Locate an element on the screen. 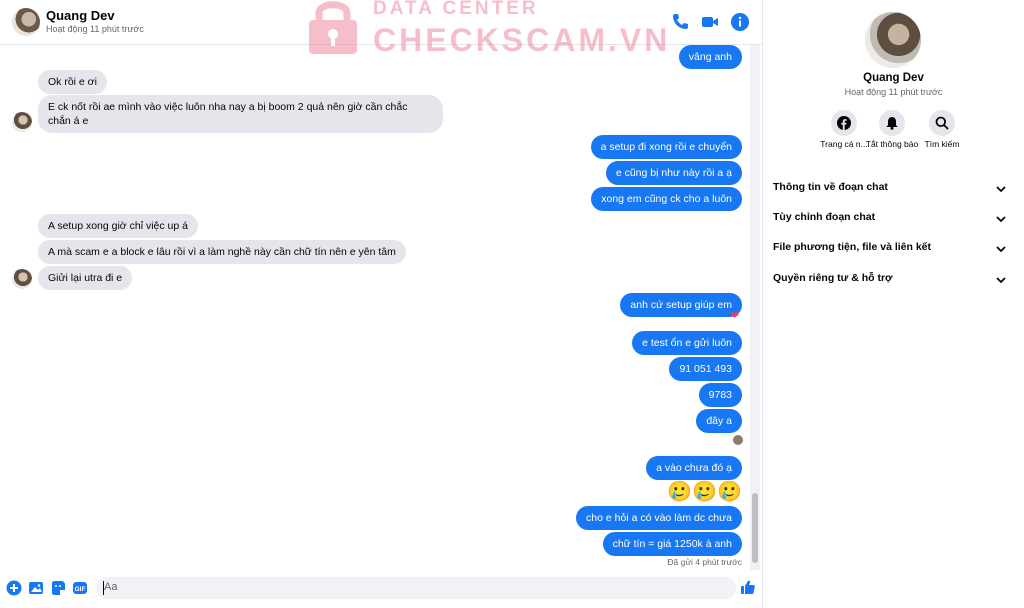 Image resolution: width=1024 pixels, height=608 pixels. message-input: Aa is located at coordinates (416, 588).